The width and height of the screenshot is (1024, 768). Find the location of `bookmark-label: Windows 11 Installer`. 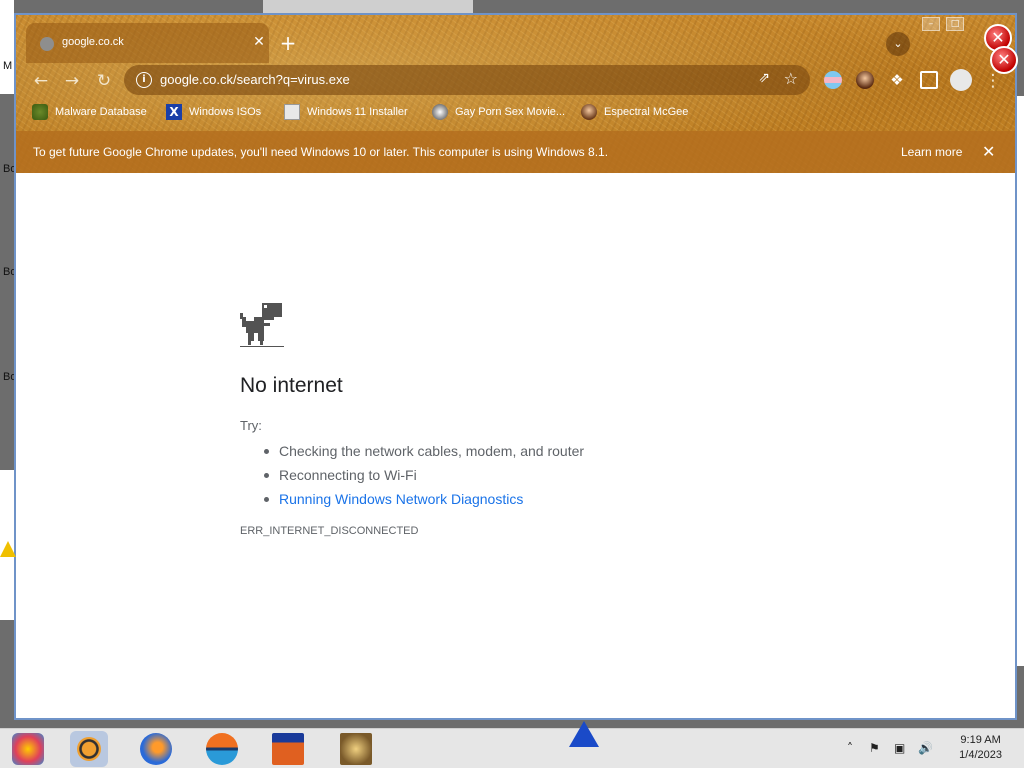

bookmark-label: Windows 11 Installer is located at coordinates (357, 112).